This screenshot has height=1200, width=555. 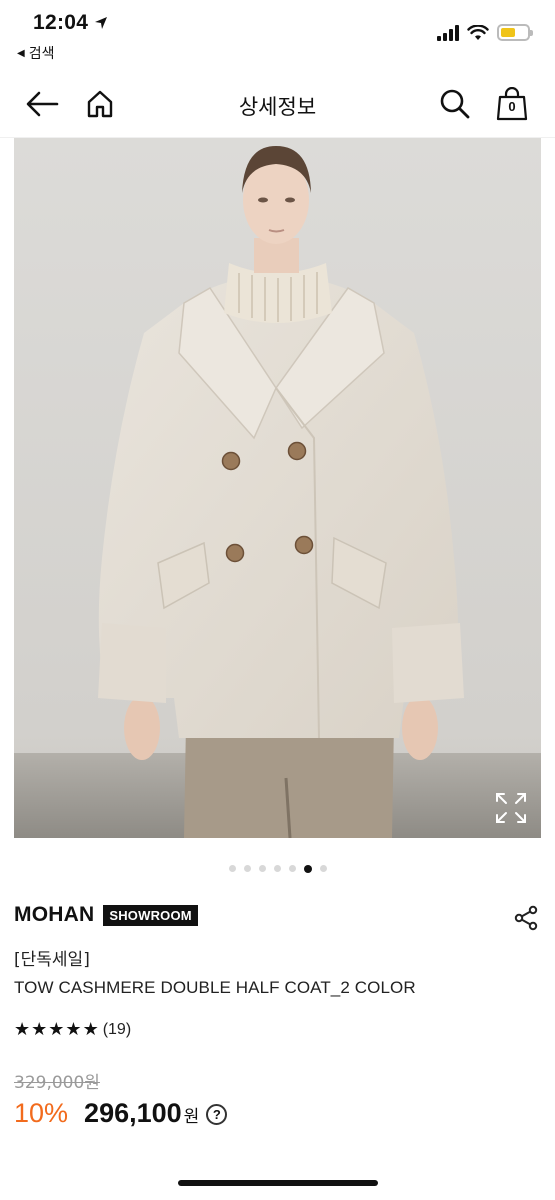 I want to click on original-price: 329,000원, so click(x=57, y=1083).